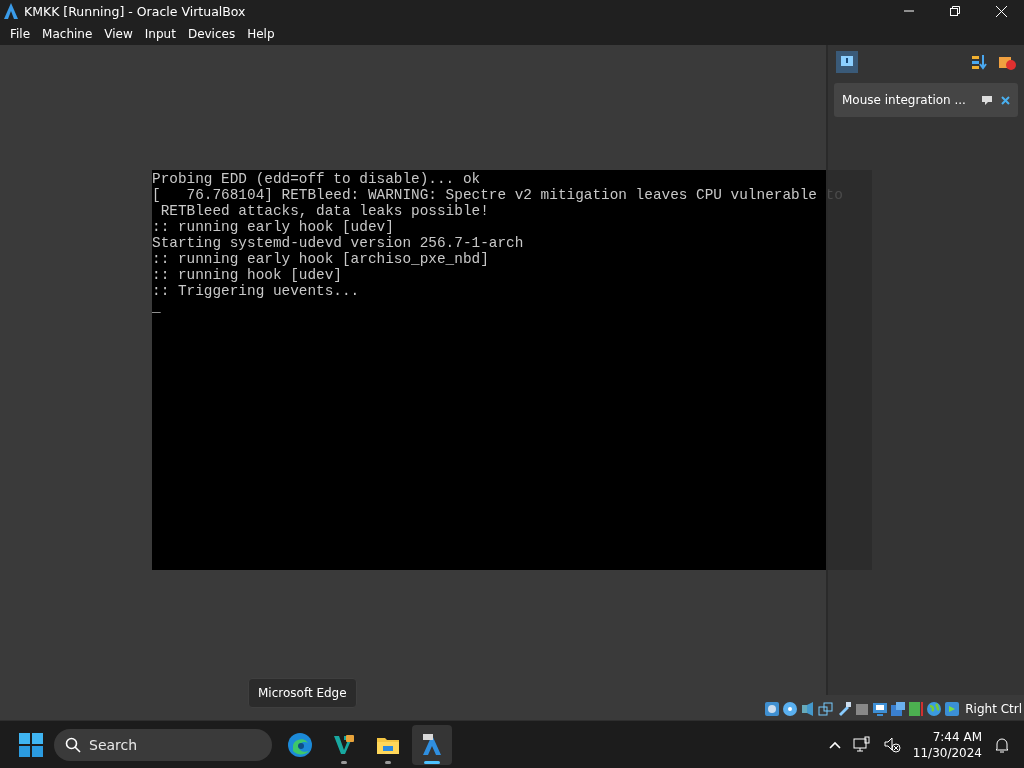 Image resolution: width=1024 pixels, height=768 pixels. What do you see at coordinates (67, 33) in the screenshot?
I see `menu-item: Machine` at bounding box center [67, 33].